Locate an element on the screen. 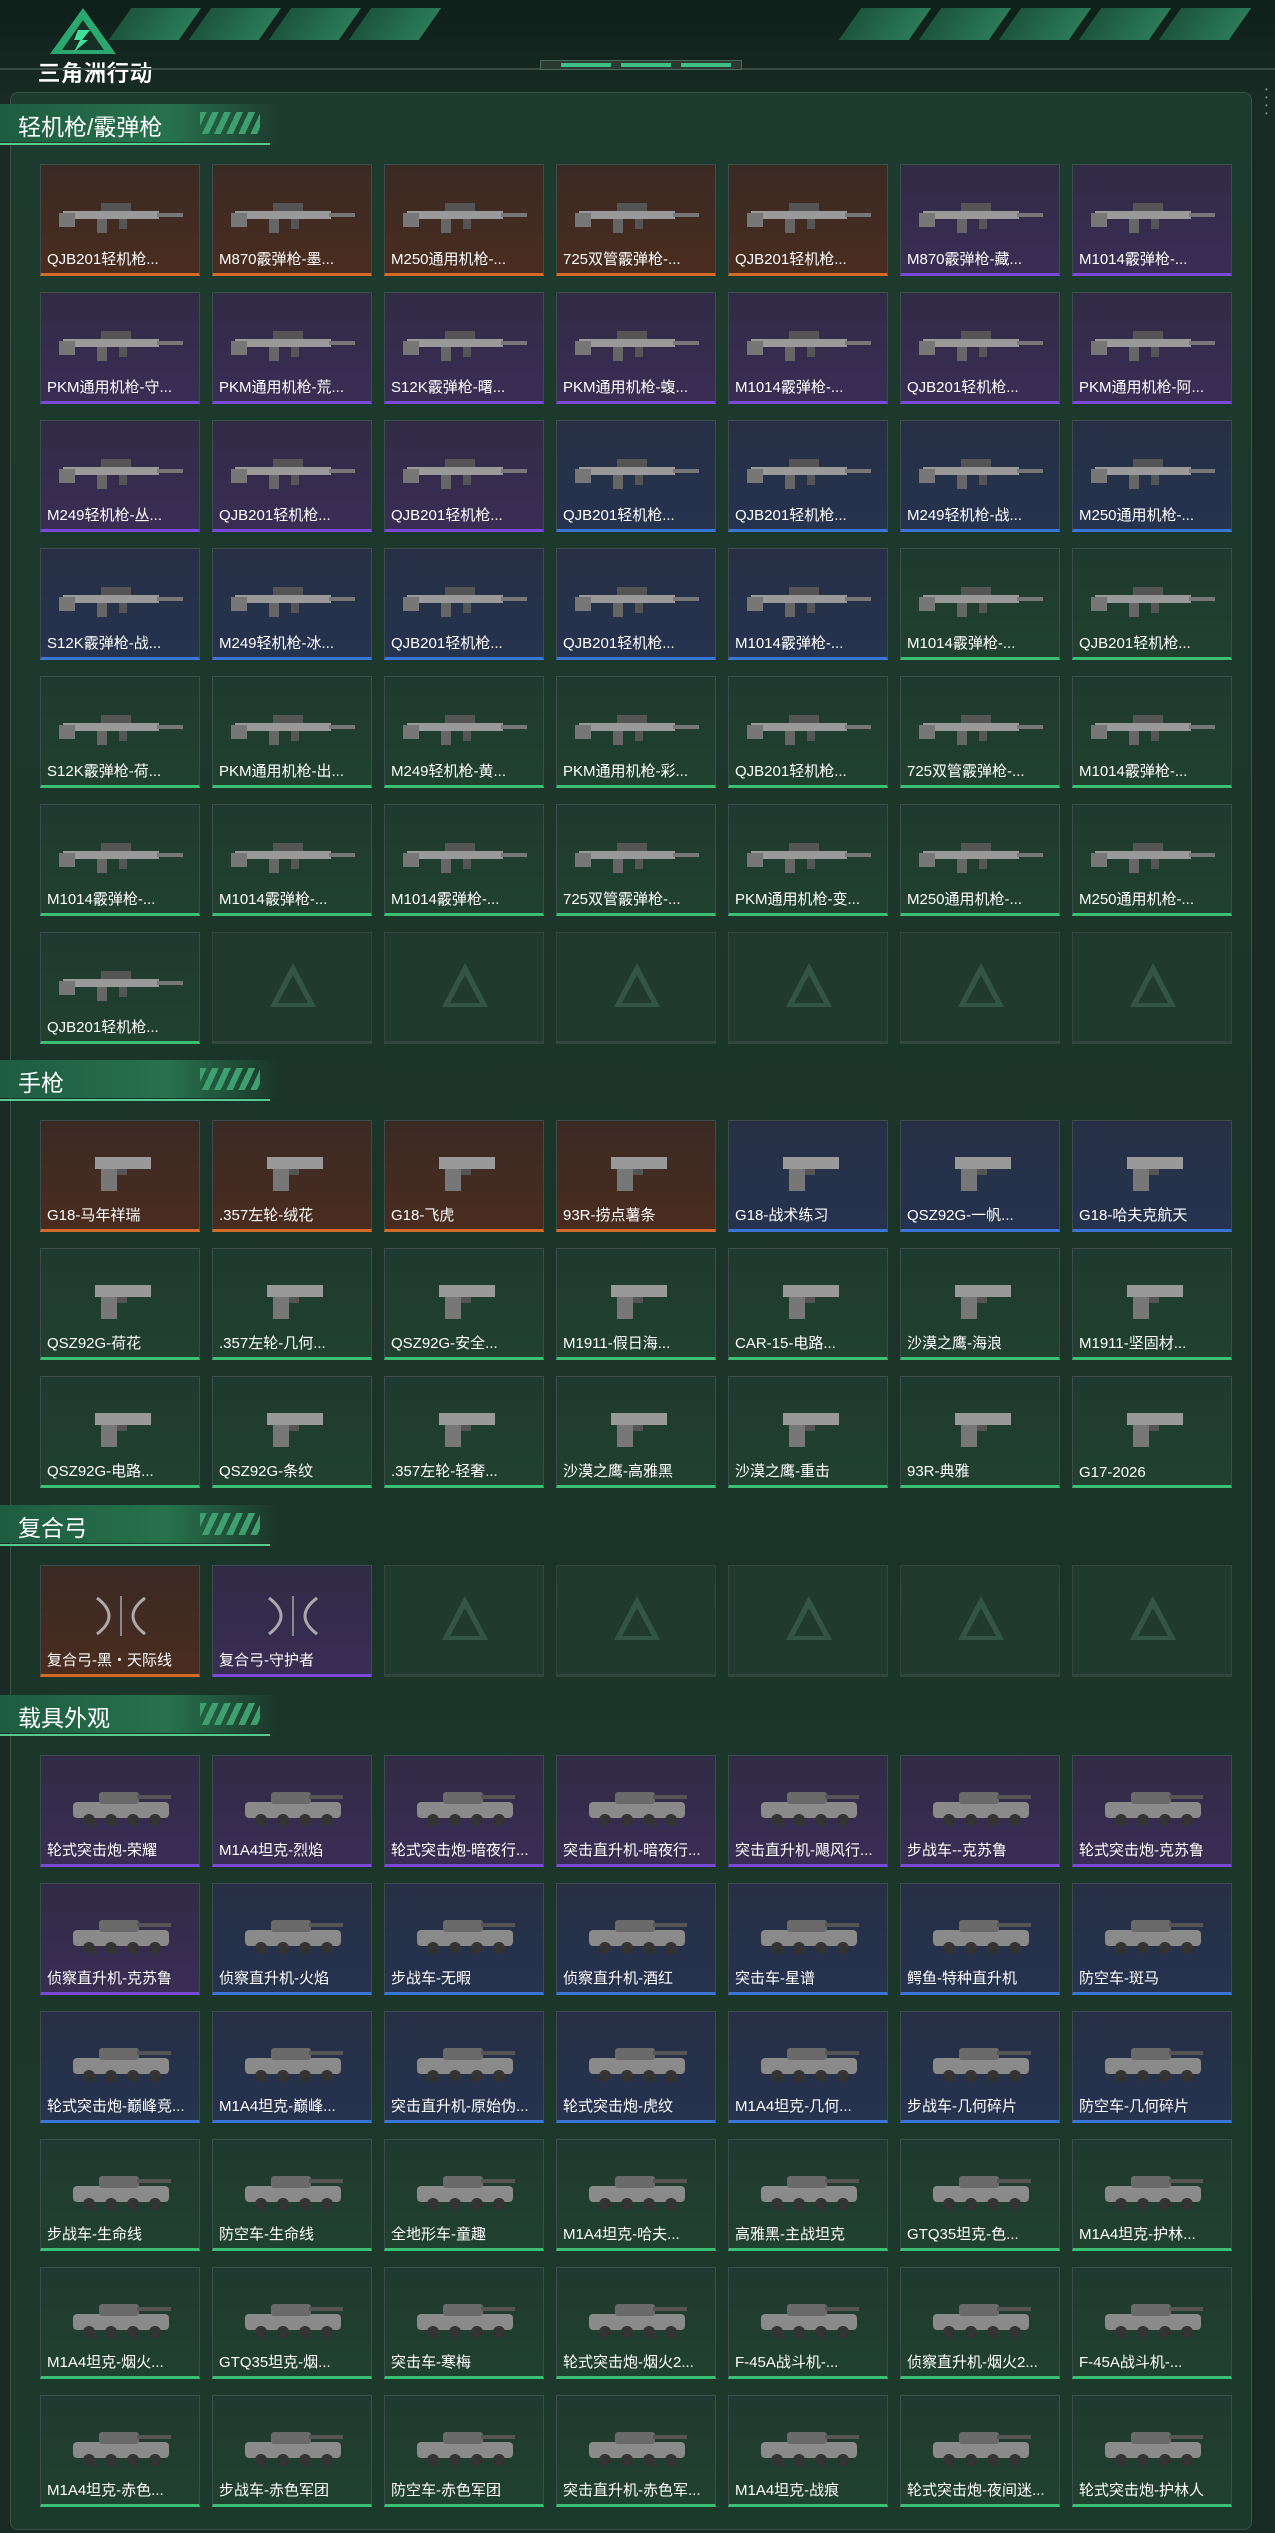  item-tile: 步战车-无暇 is located at coordinates (464, 1939).